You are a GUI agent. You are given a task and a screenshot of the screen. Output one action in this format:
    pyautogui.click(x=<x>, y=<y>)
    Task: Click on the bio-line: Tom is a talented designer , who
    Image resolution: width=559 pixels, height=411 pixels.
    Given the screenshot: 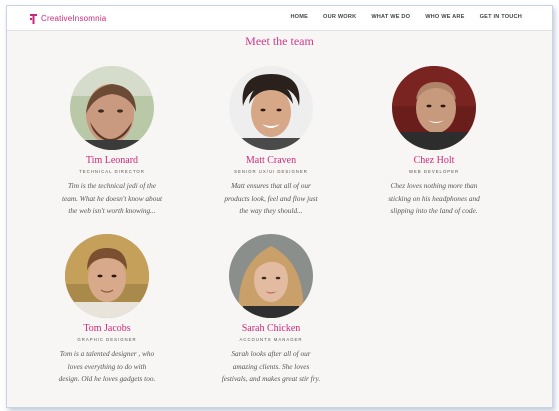 What is the action you would take?
    pyautogui.click(x=107, y=353)
    